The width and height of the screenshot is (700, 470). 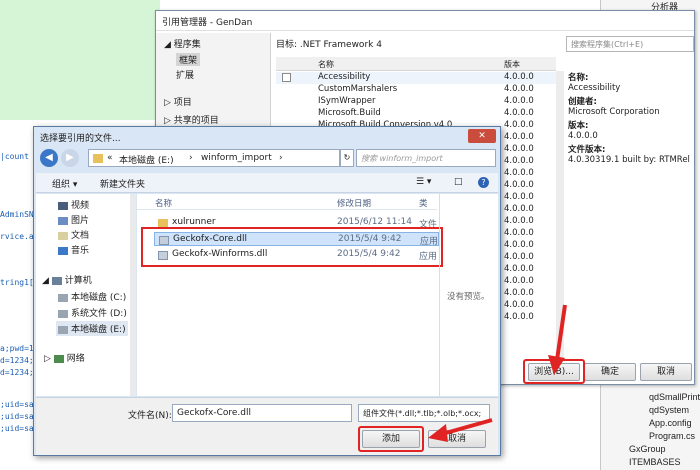 I want to click on file-search-input: 搜索 winform_import, so click(x=426, y=158).